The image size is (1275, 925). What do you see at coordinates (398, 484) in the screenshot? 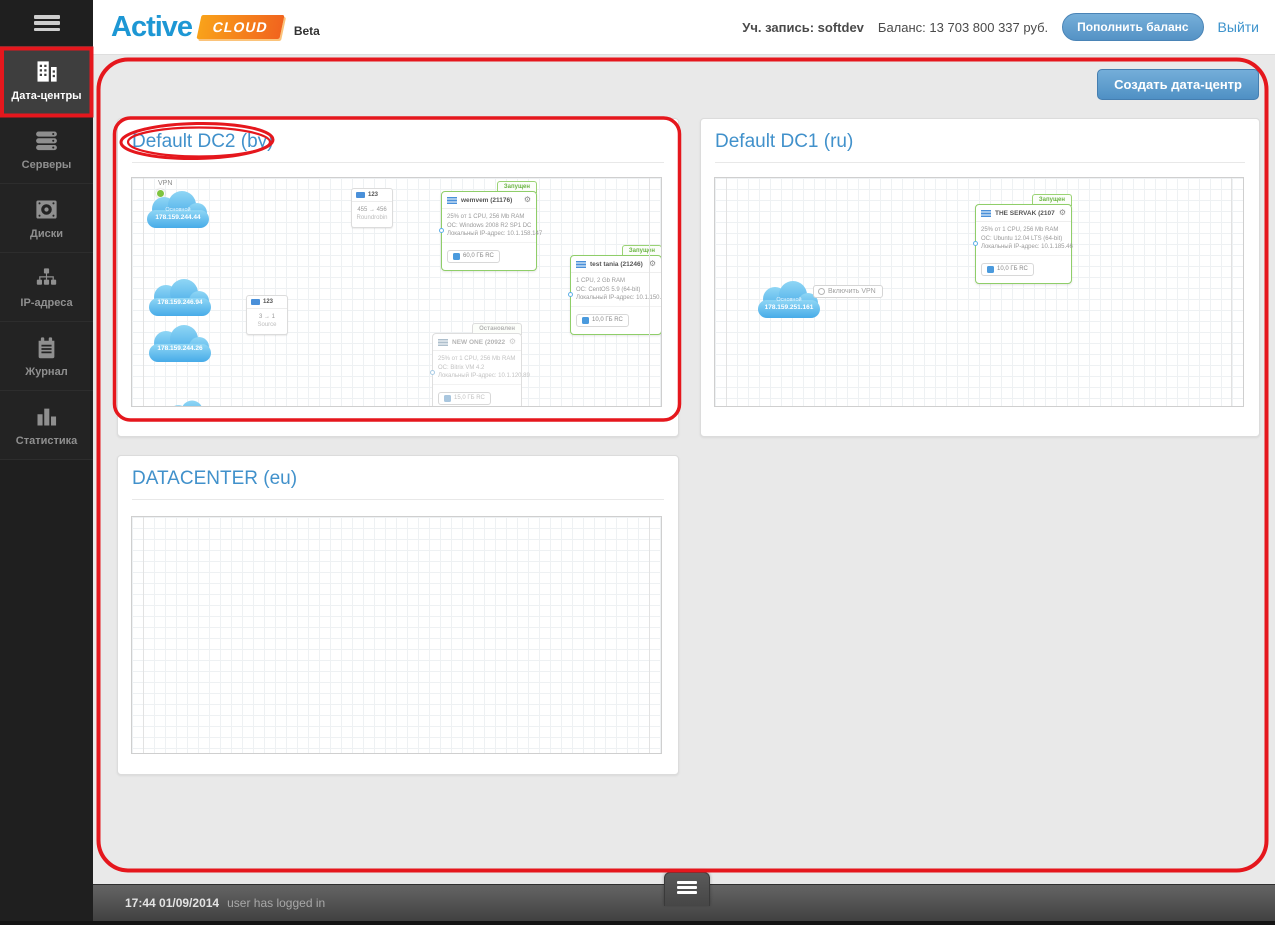
I see `datacenter-title-link: DATACENTER (eu)` at bounding box center [398, 484].